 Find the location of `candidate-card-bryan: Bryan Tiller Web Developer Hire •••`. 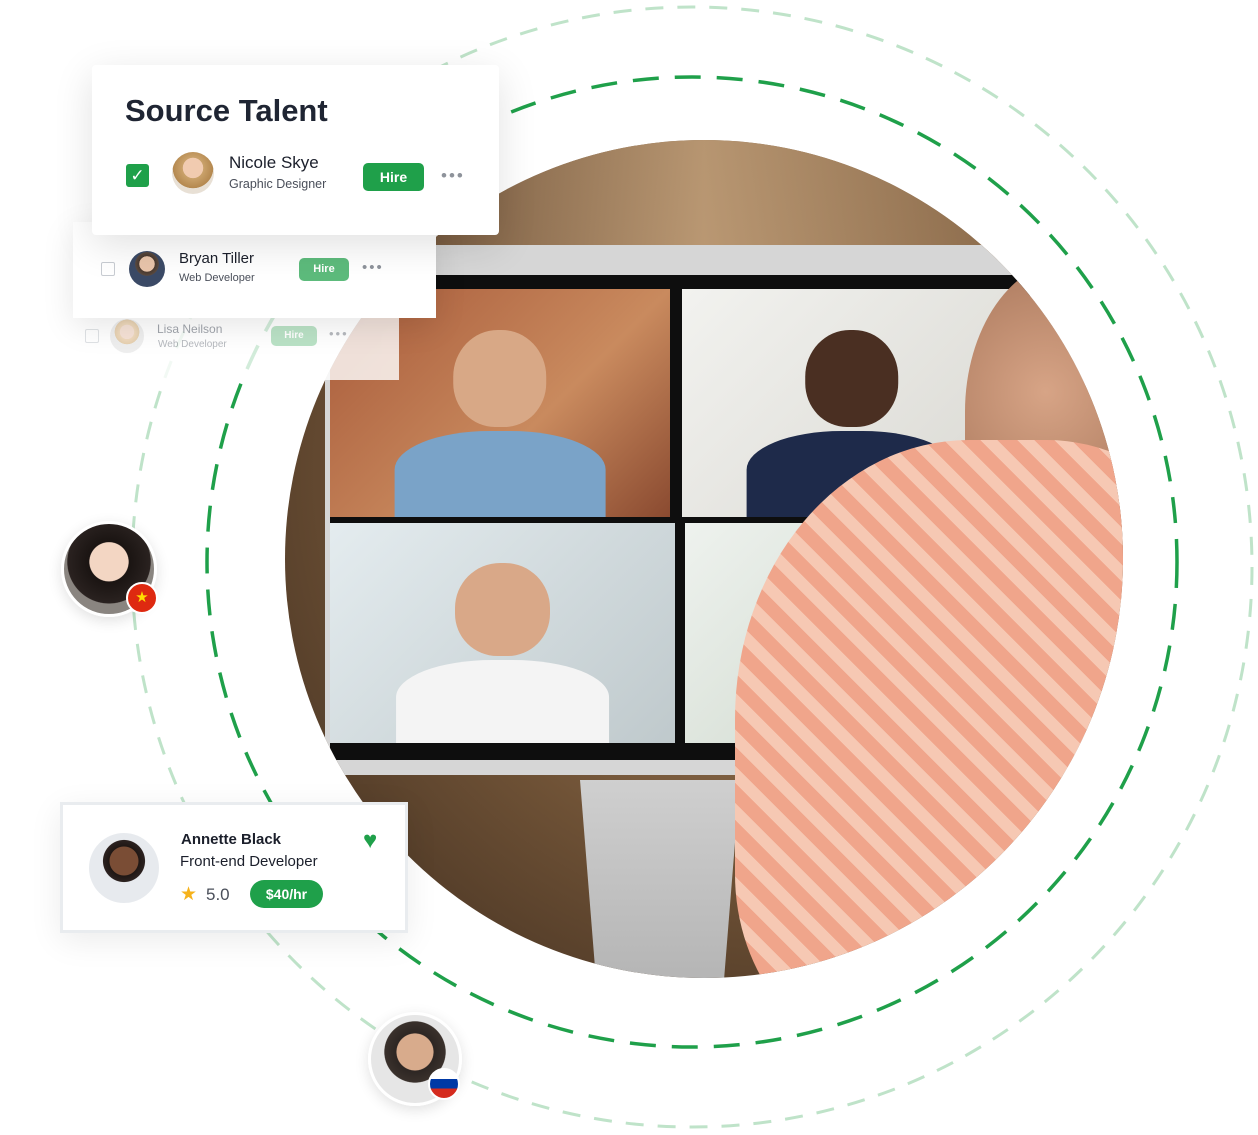

candidate-card-bryan: Bryan Tiller Web Developer Hire ••• is located at coordinates (254, 270).